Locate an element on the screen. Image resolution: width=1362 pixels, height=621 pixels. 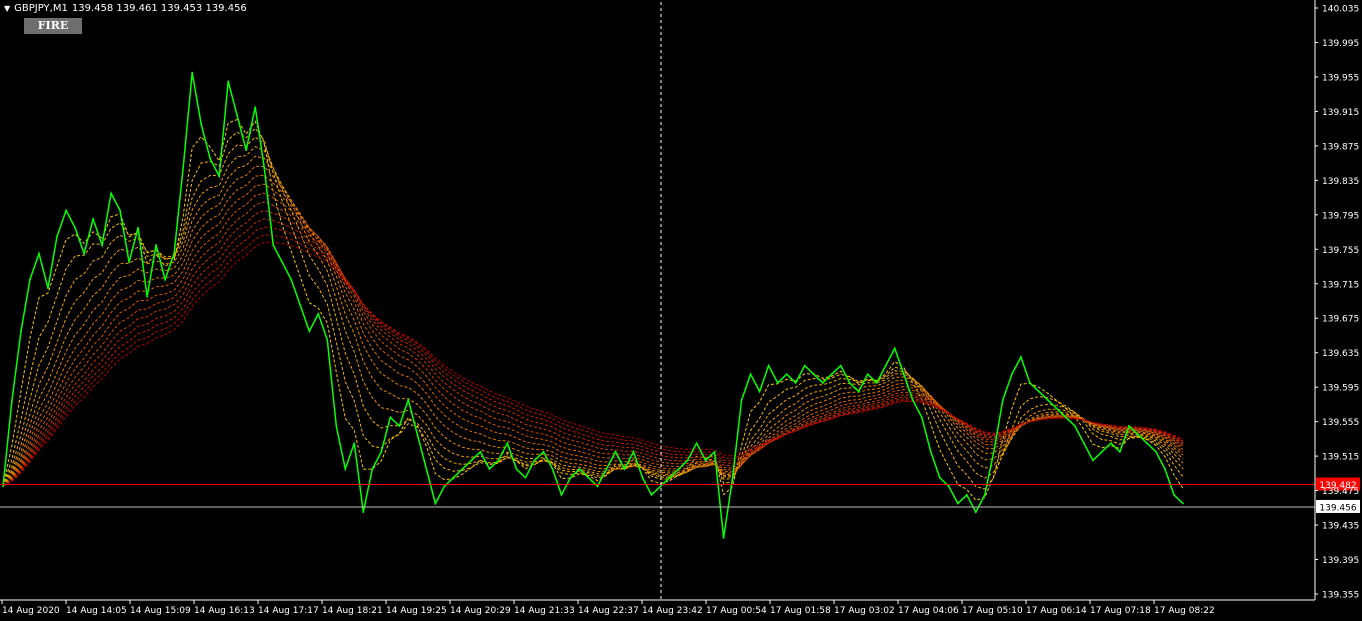
x-tick-label: 17 Aug 07:18 is located at coordinates (1120, 611).